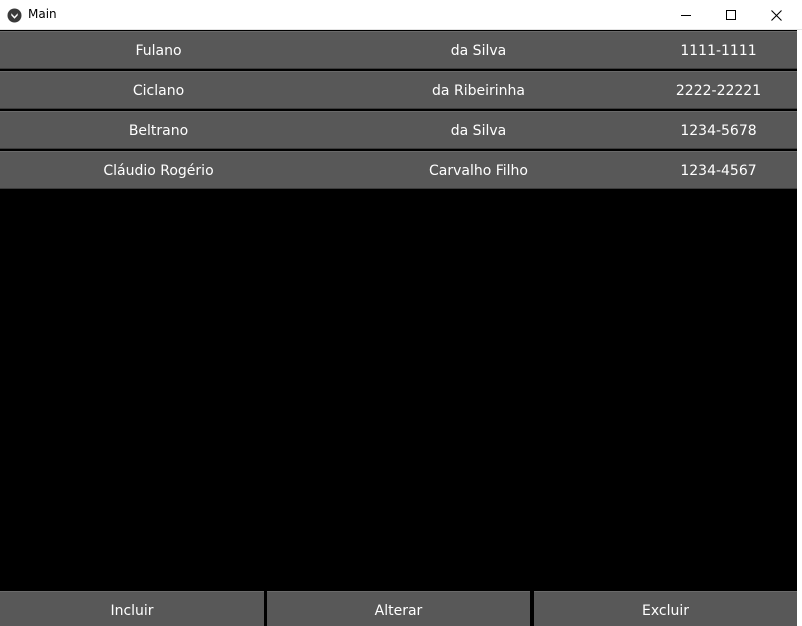 This screenshot has width=802, height=626. Describe the element at coordinates (158, 51) in the screenshot. I see `first-name-cell: Fulano` at that location.